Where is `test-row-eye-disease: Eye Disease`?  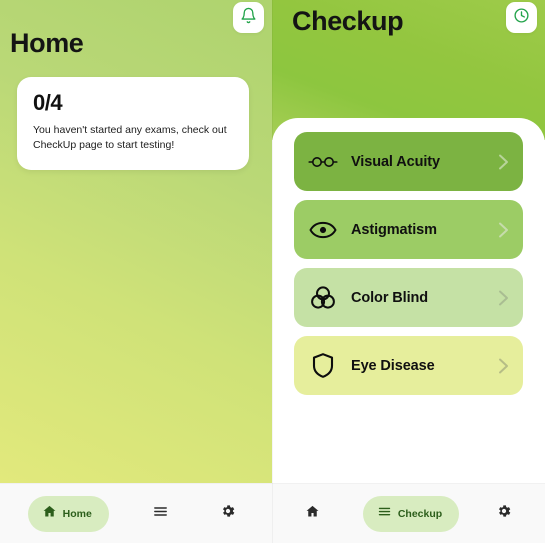 test-row-eye-disease: Eye Disease is located at coordinates (408, 365).